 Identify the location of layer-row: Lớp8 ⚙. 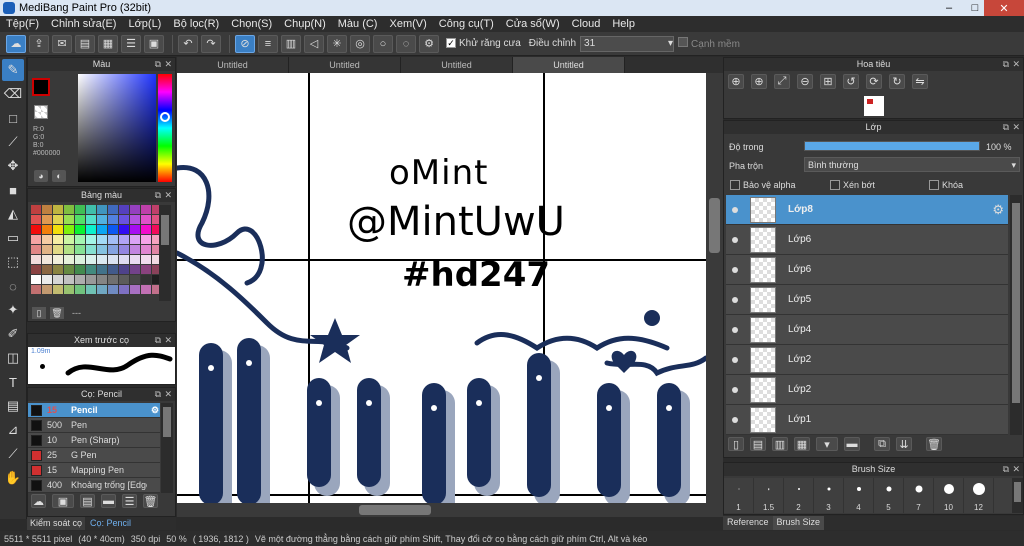
(867, 210).